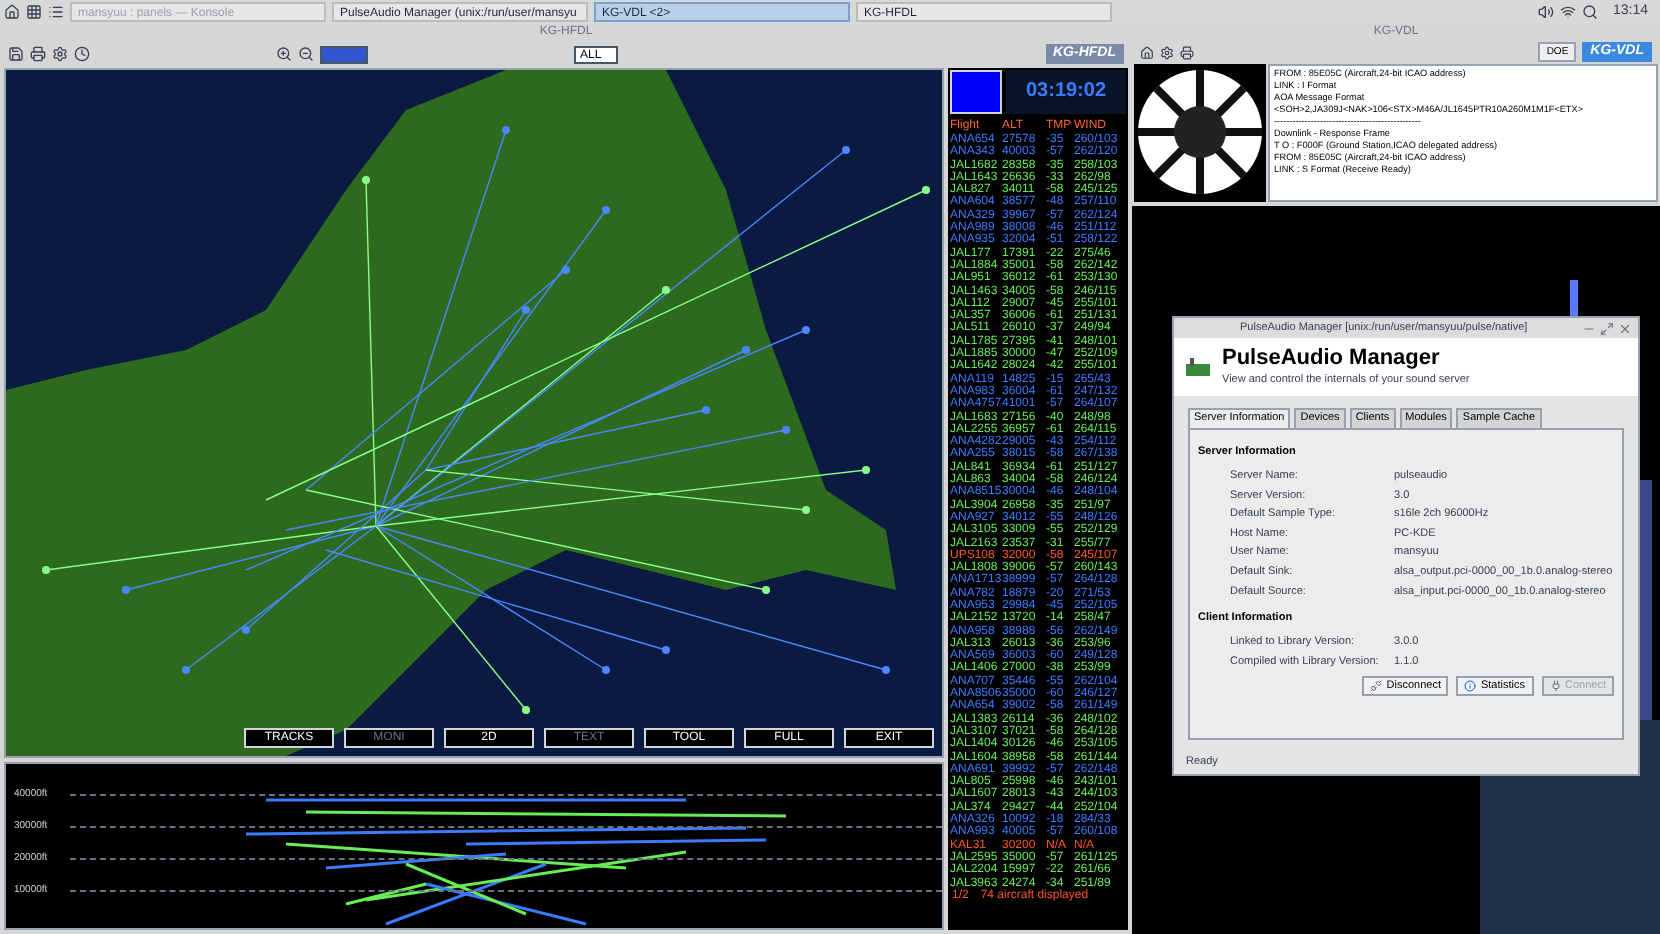 The image size is (1660, 934). Describe the element at coordinates (1198, 367) in the screenshot. I see `sound-card-icon` at that location.